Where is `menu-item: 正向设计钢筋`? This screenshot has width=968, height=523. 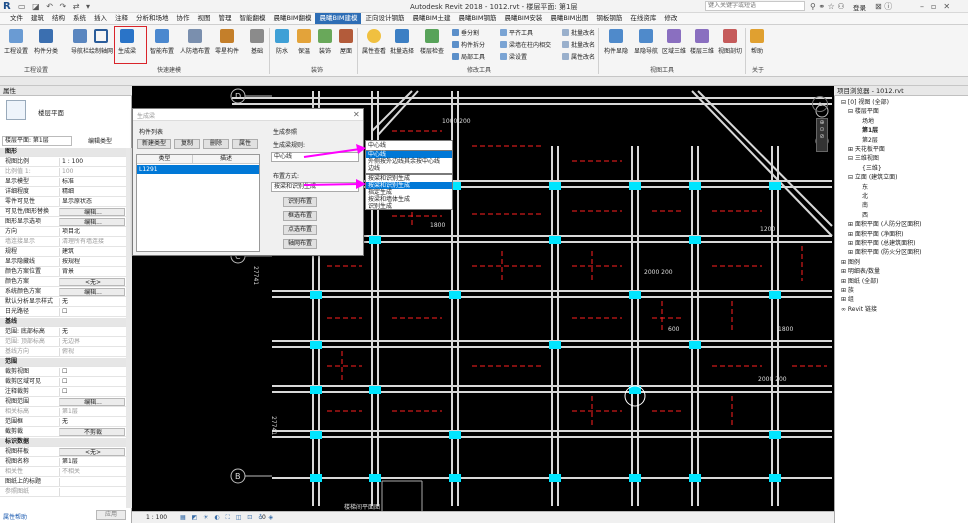
menu-item: 正向设计钢筋 is located at coordinates (384, 18).